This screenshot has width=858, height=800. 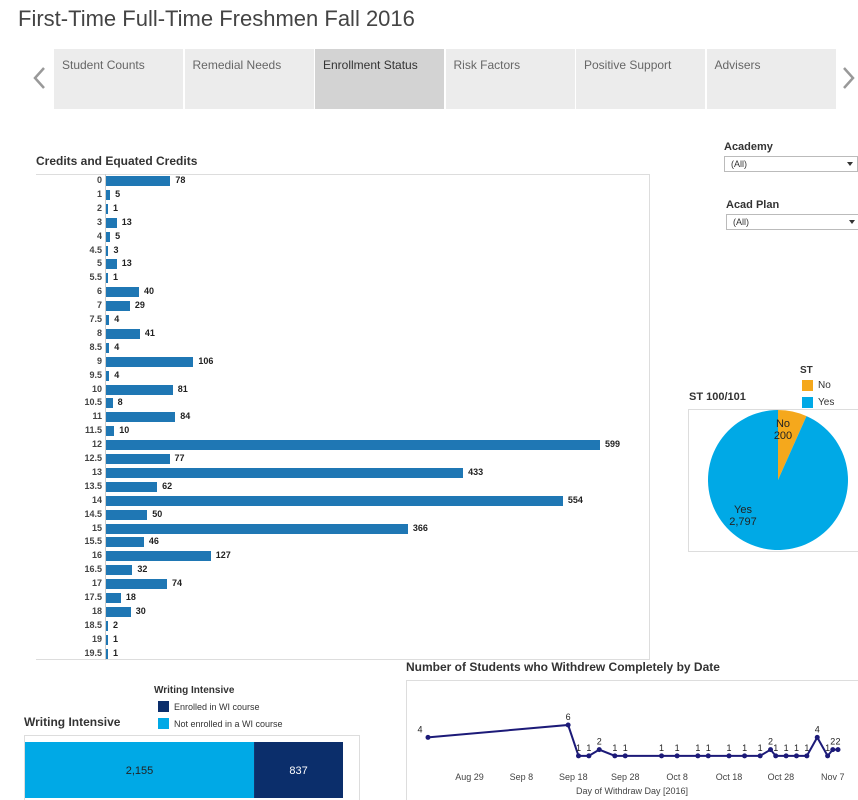 What do you see at coordinates (99, 180) in the screenshot?
I see `credits-category-label: 0` at bounding box center [99, 180].